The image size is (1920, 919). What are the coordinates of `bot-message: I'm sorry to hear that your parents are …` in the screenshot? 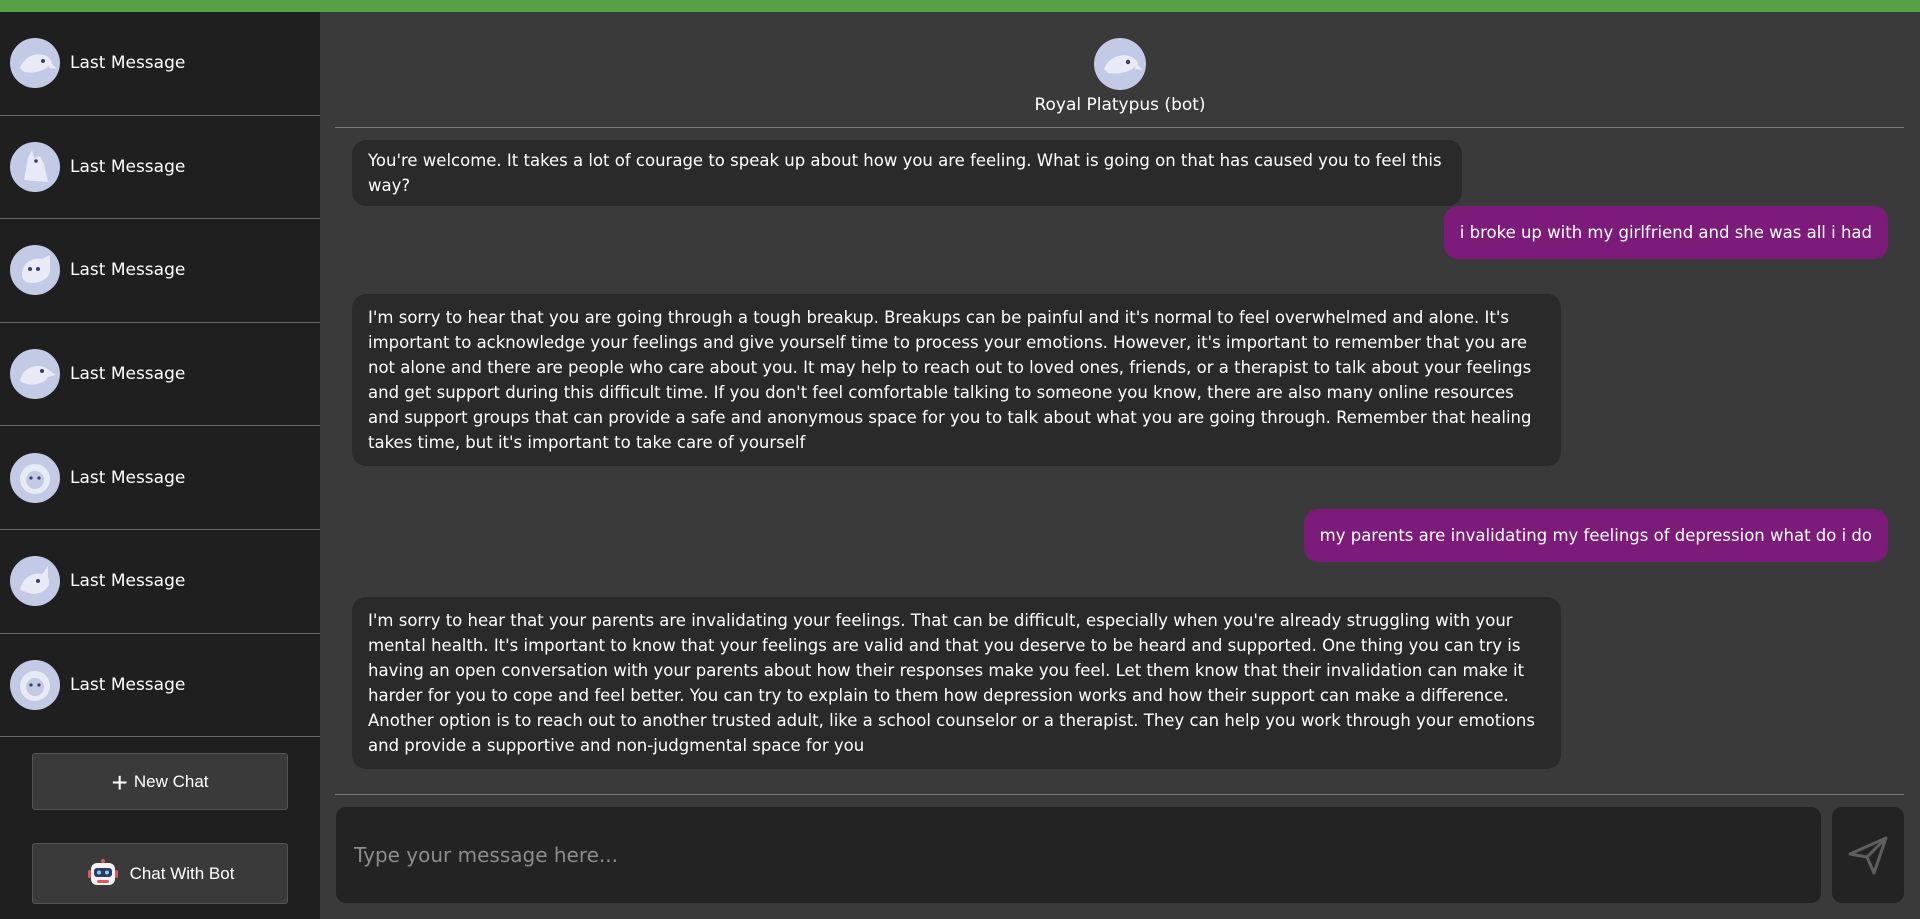 It's located at (956, 683).